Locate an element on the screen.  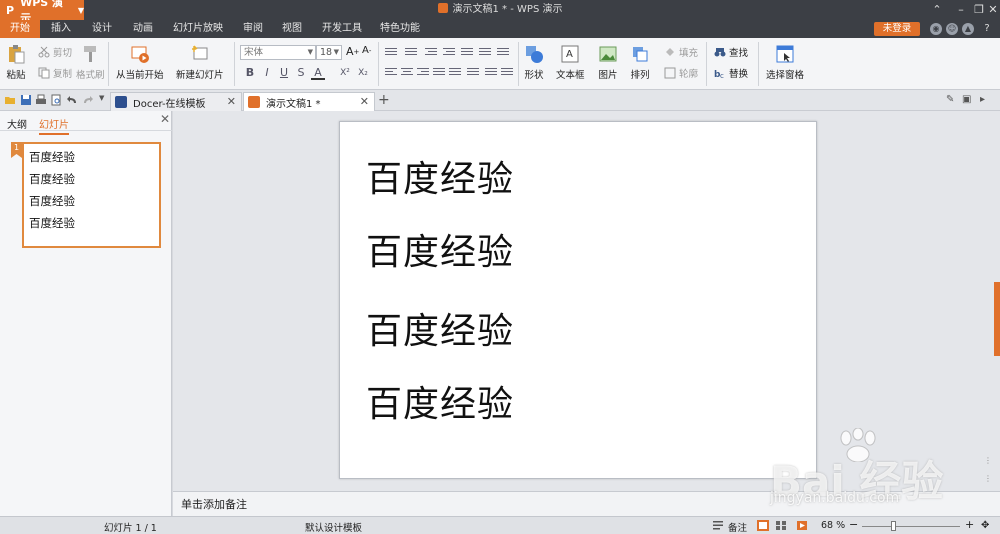
tab-review: 审阅 is located at coordinates (253, 29).